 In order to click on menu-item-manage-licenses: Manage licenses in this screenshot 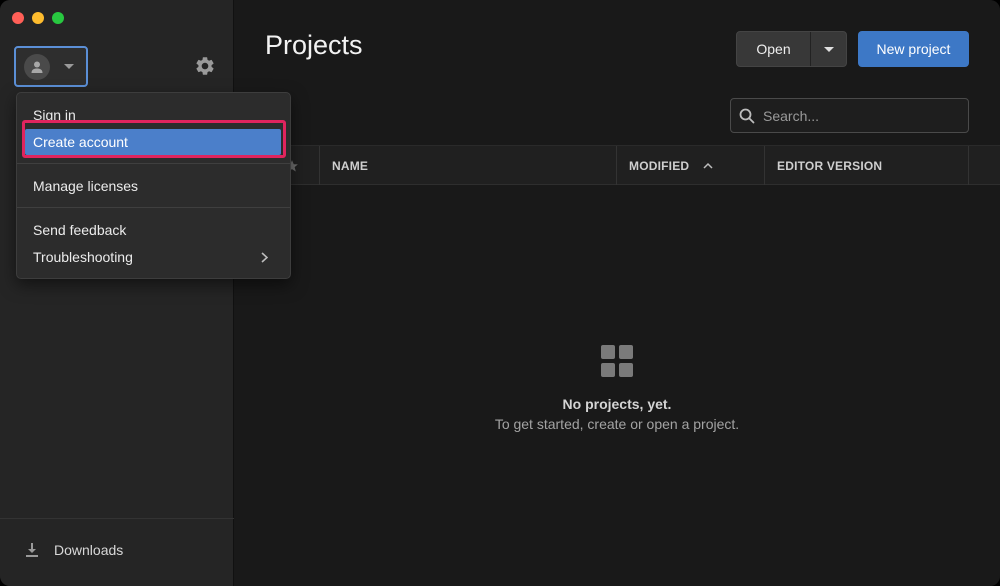, I will do `click(153, 186)`.